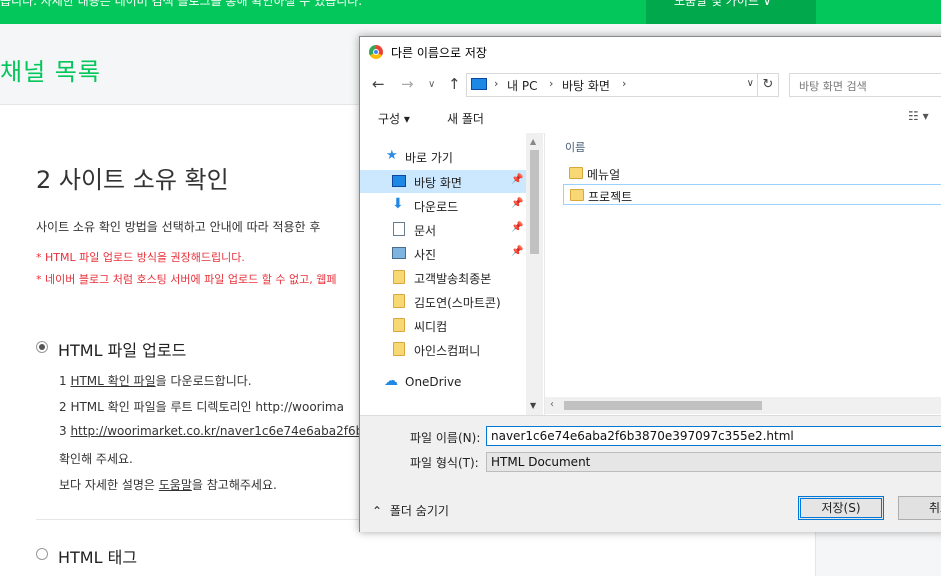  Describe the element at coordinates (155, 381) in the screenshot. I see `step-1: 1 HTML 확인 파일을 다운로드합니다.` at that location.